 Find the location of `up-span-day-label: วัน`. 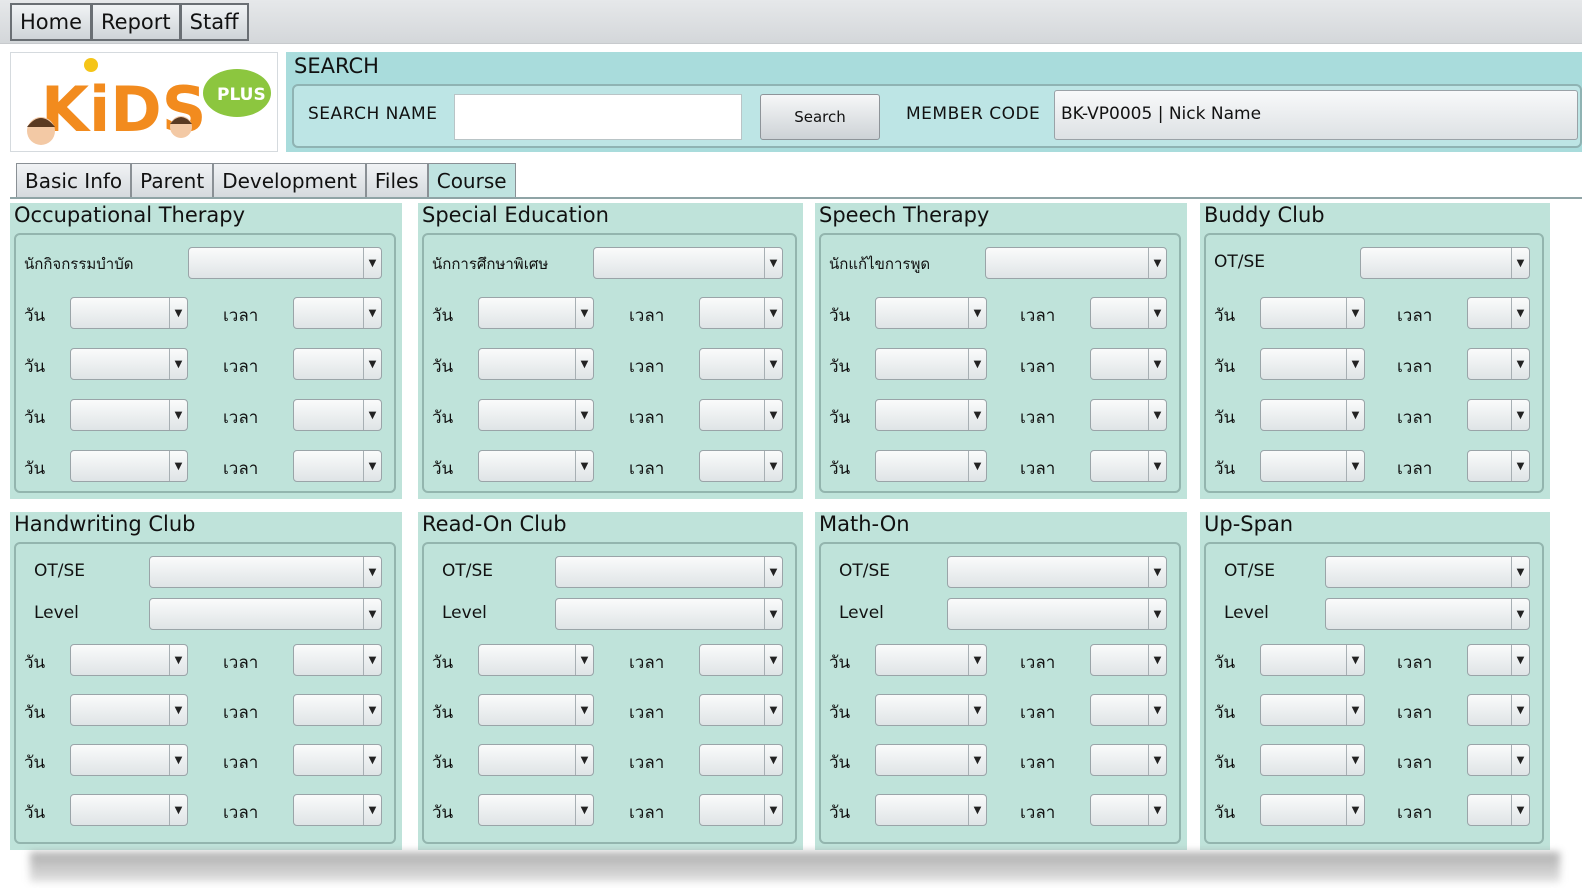

up-span-day-label: วัน is located at coordinates (1225, 763).